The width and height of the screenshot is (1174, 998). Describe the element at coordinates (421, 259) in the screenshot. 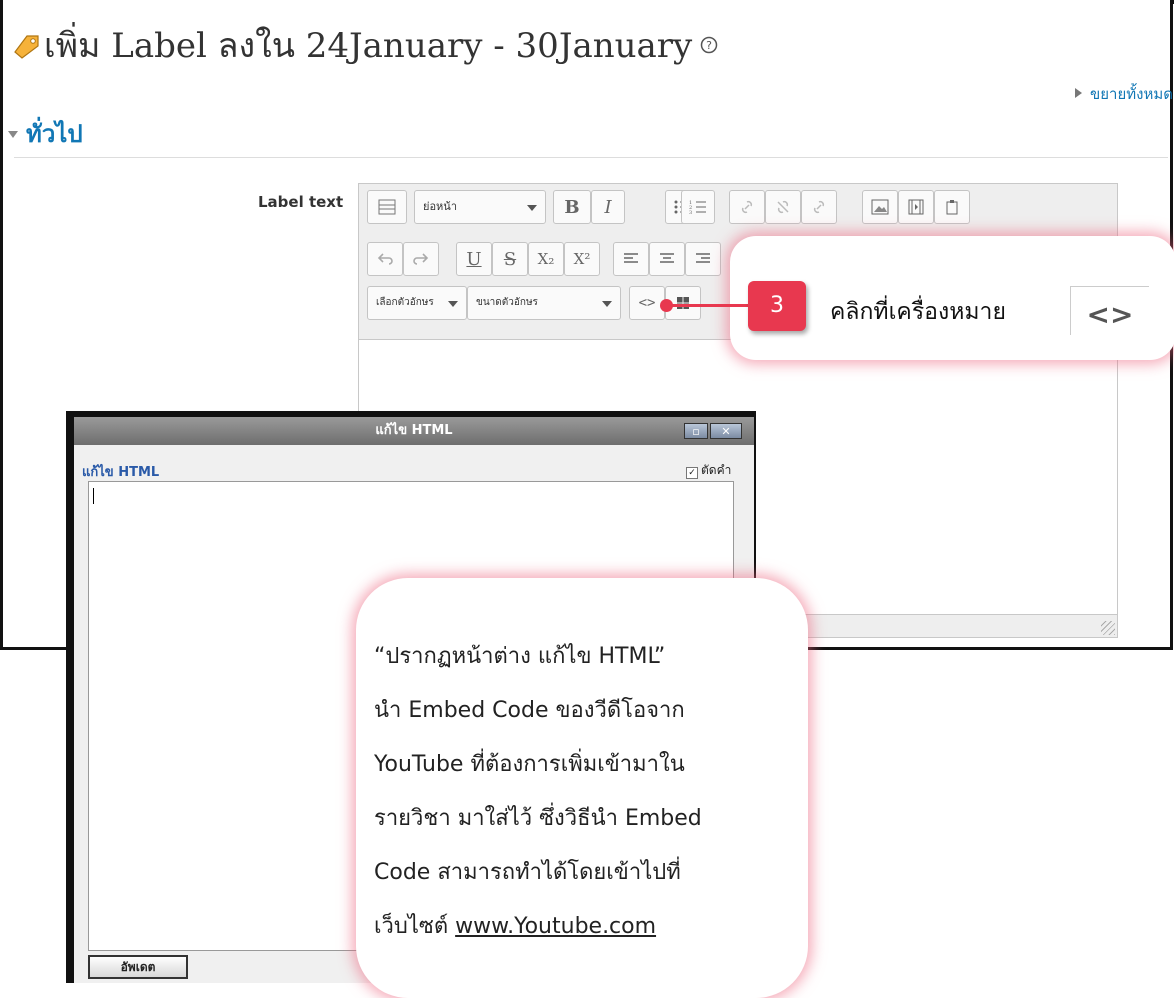

I see `redo-icon` at that location.